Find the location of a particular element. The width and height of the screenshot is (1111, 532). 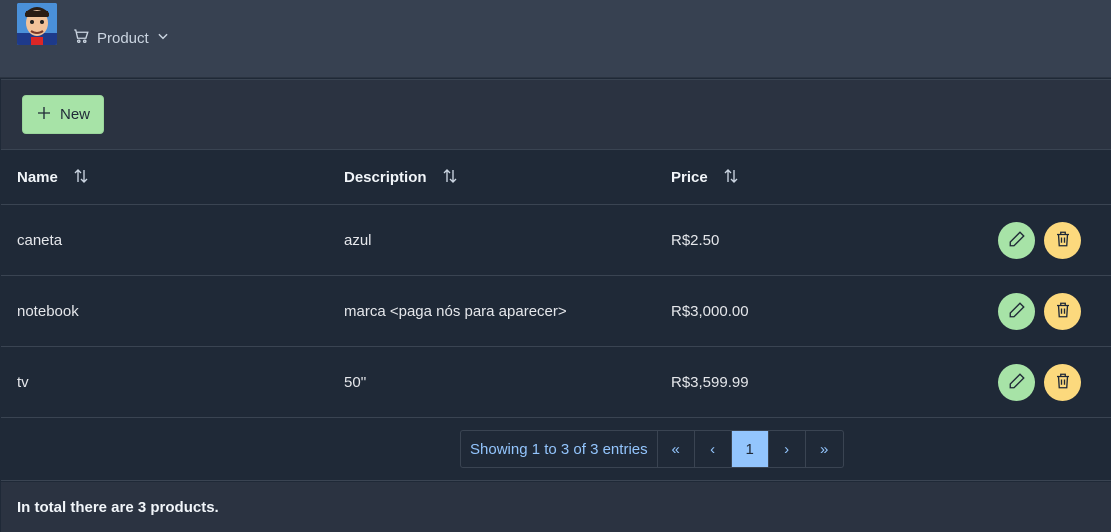

table-row: tv 50'' R$3,599.99 is located at coordinates (556, 382).